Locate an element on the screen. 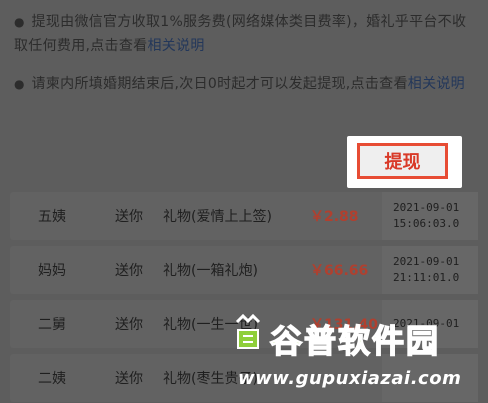 Image resolution: width=488 pixels, height=403 pixels. note-date-text: 请柬内所填婚期结束后,次日0时起才可以发起提现,点击查看 is located at coordinates (219, 84).